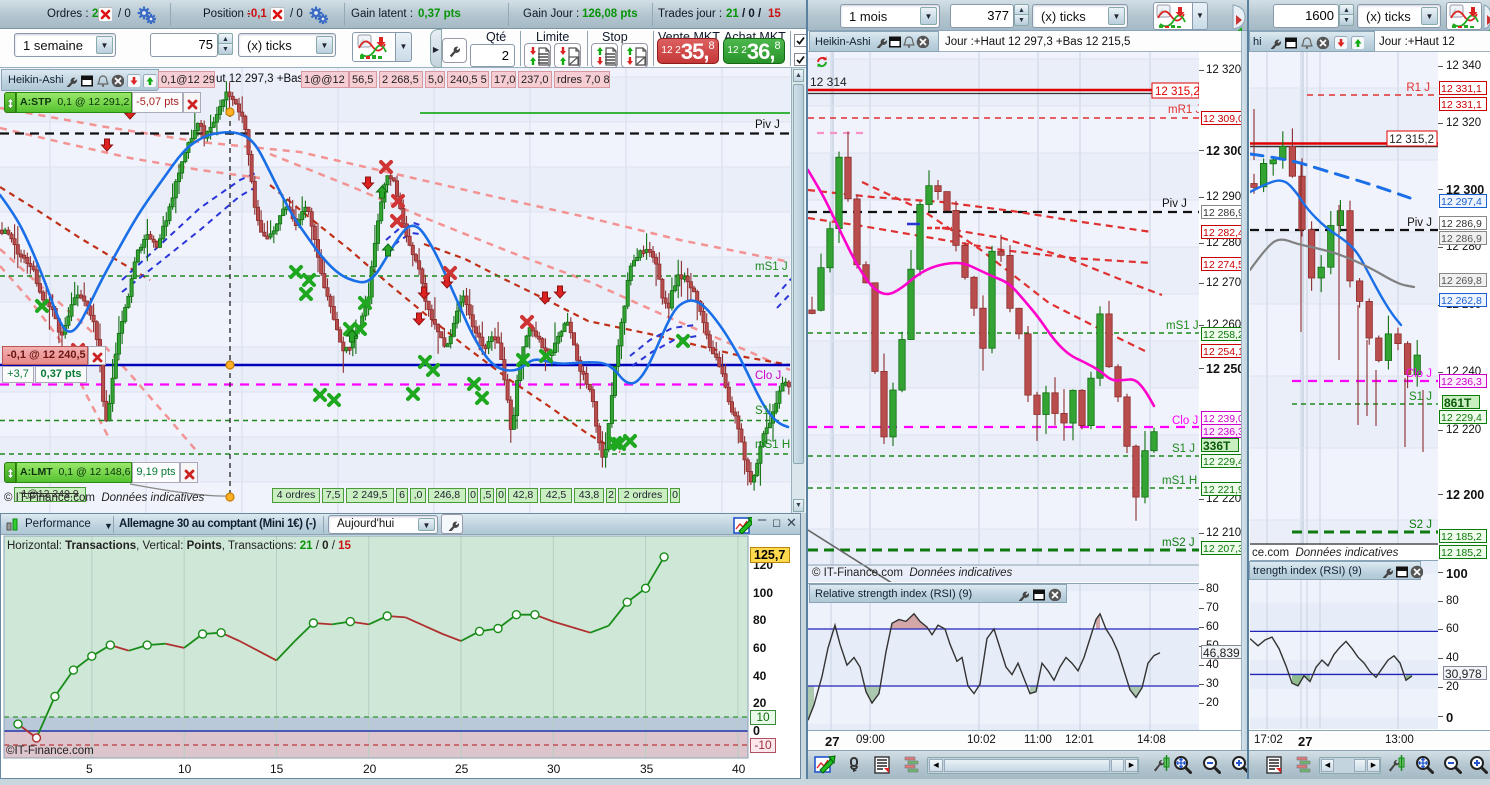 Image resolution: width=1490 pixels, height=785 pixels. I want to click on svg-text: R1 J, so click(1418, 88).